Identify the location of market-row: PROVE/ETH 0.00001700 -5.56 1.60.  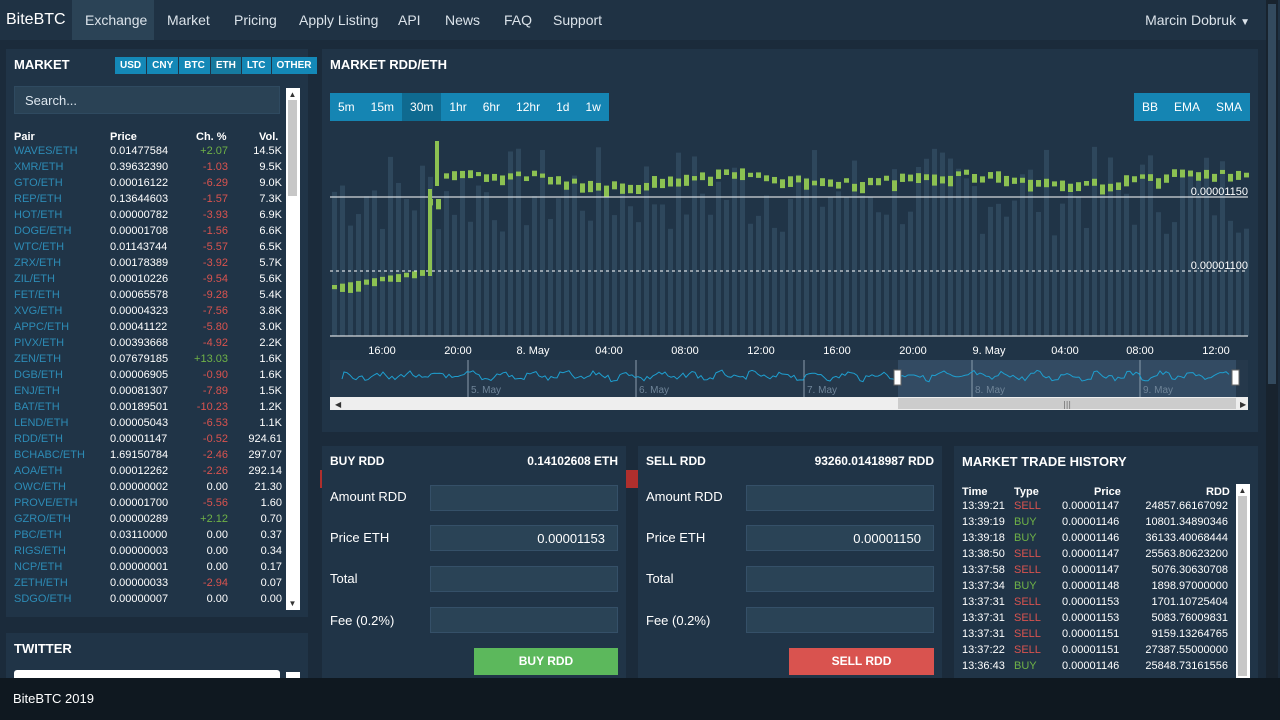
(148, 505).